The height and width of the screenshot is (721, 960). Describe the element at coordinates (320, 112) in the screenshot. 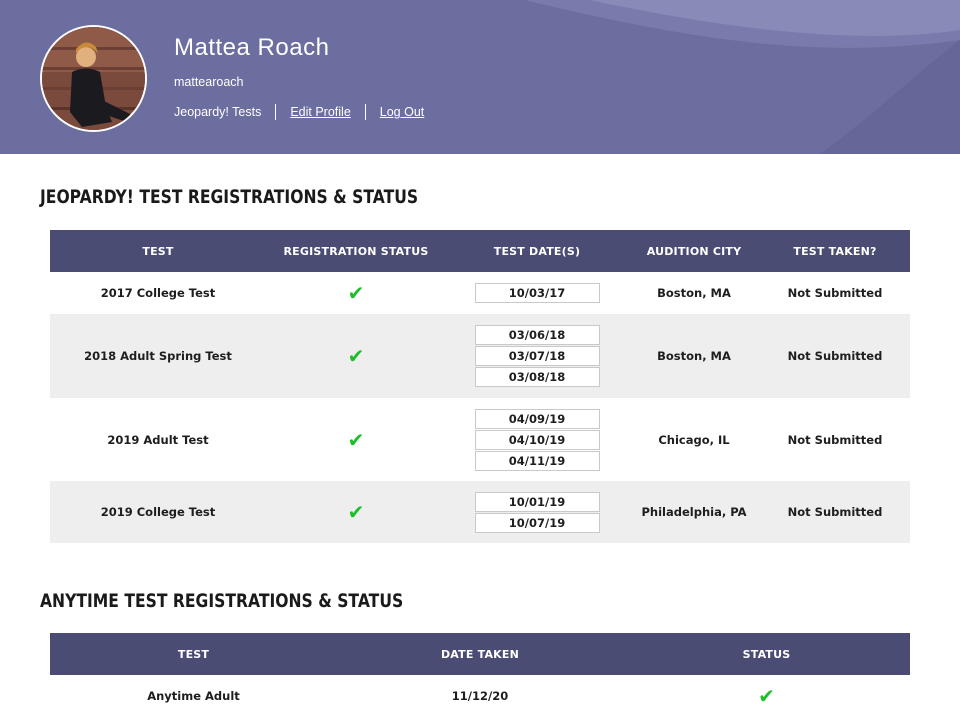

I see `edit-profile-link: Edit Profile` at that location.